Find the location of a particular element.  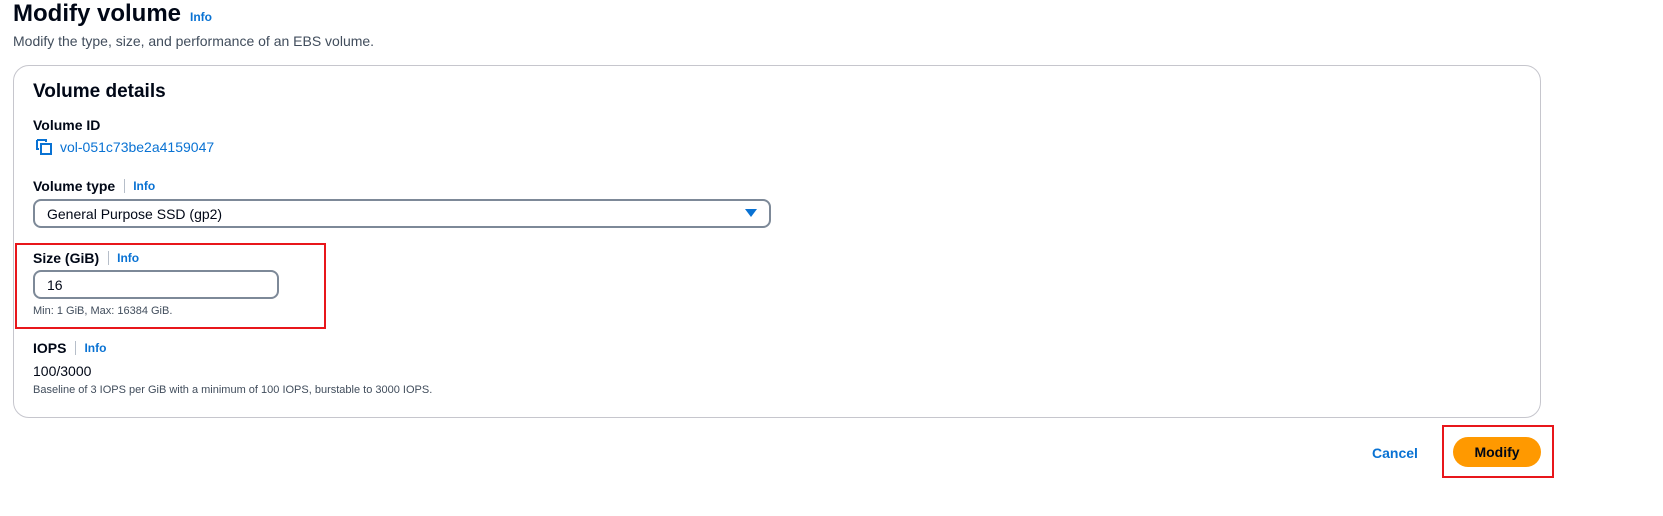

caret-down-icon is located at coordinates (751, 213).